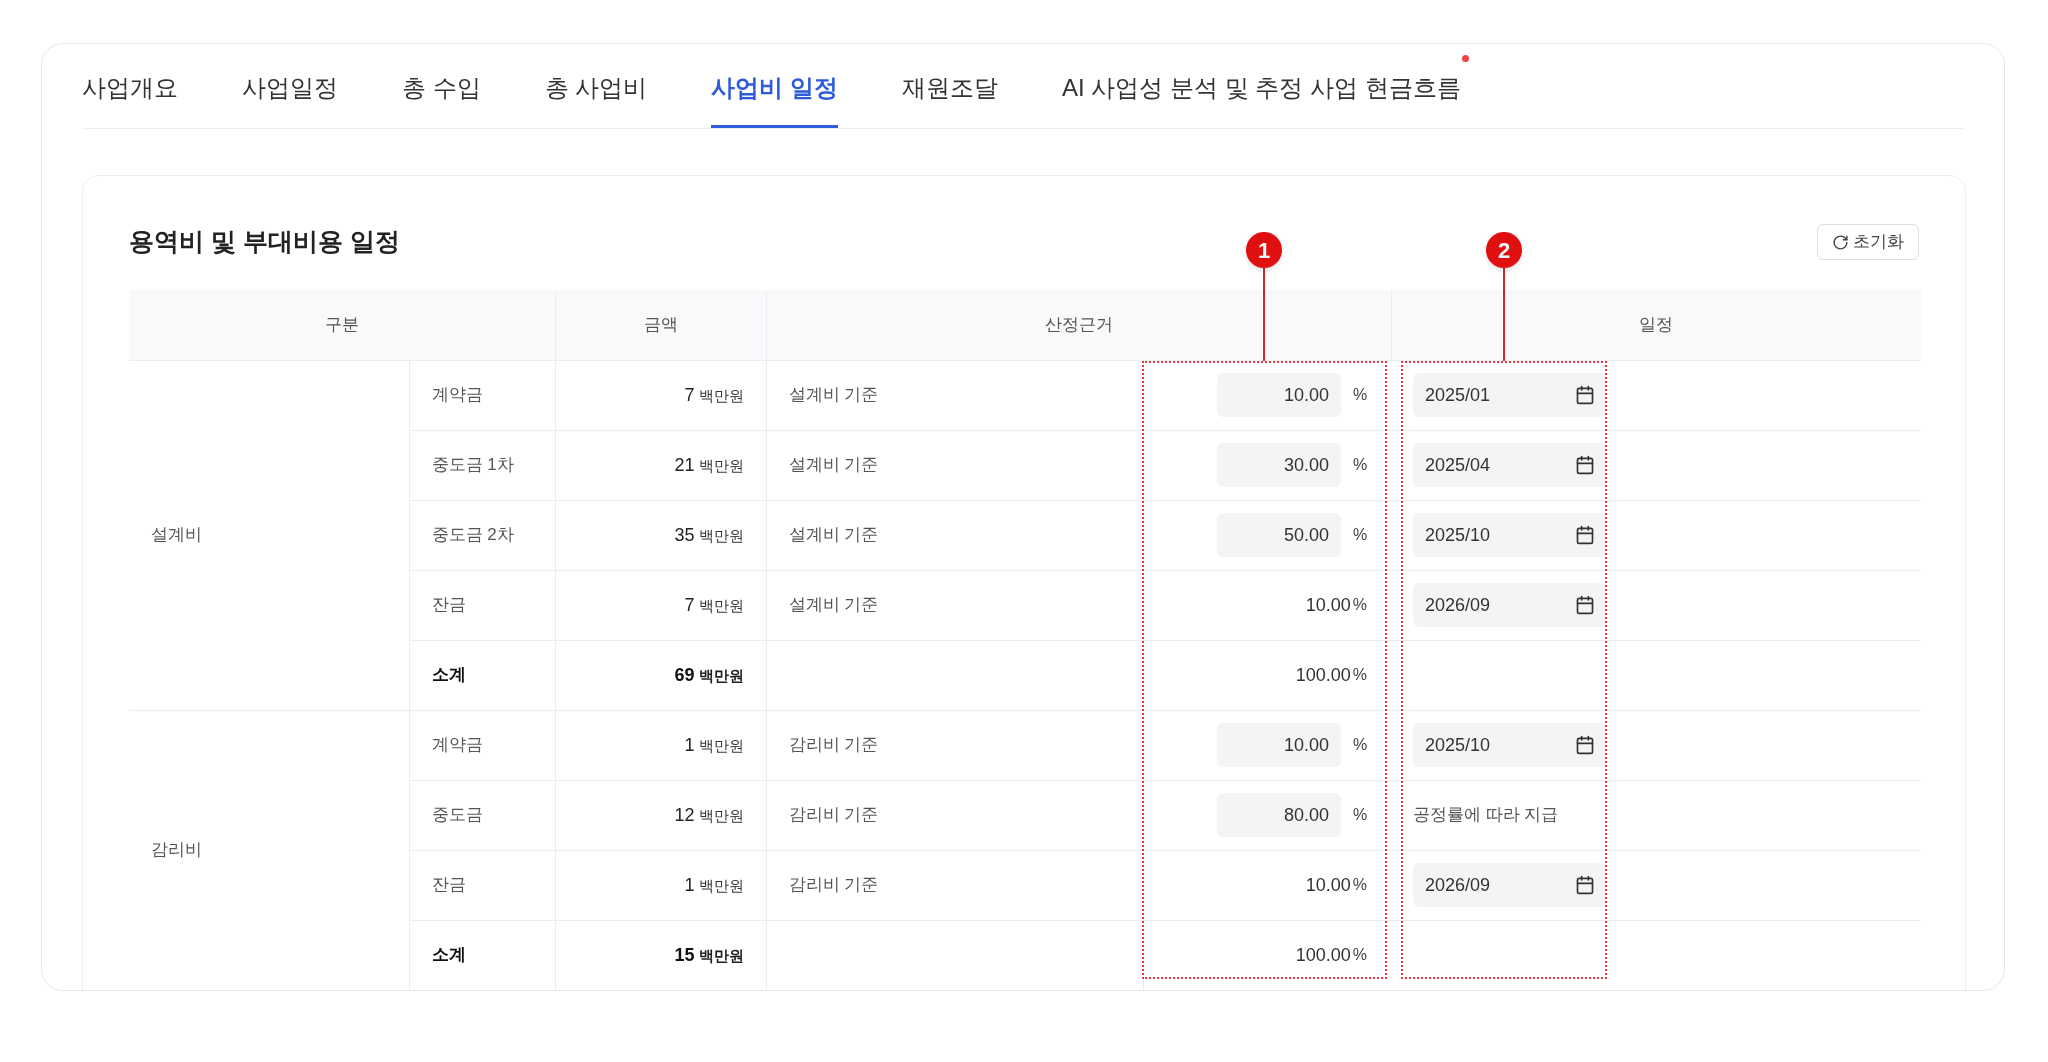  What do you see at coordinates (684, 534) in the screenshot?
I see `amount-value: 35` at bounding box center [684, 534].